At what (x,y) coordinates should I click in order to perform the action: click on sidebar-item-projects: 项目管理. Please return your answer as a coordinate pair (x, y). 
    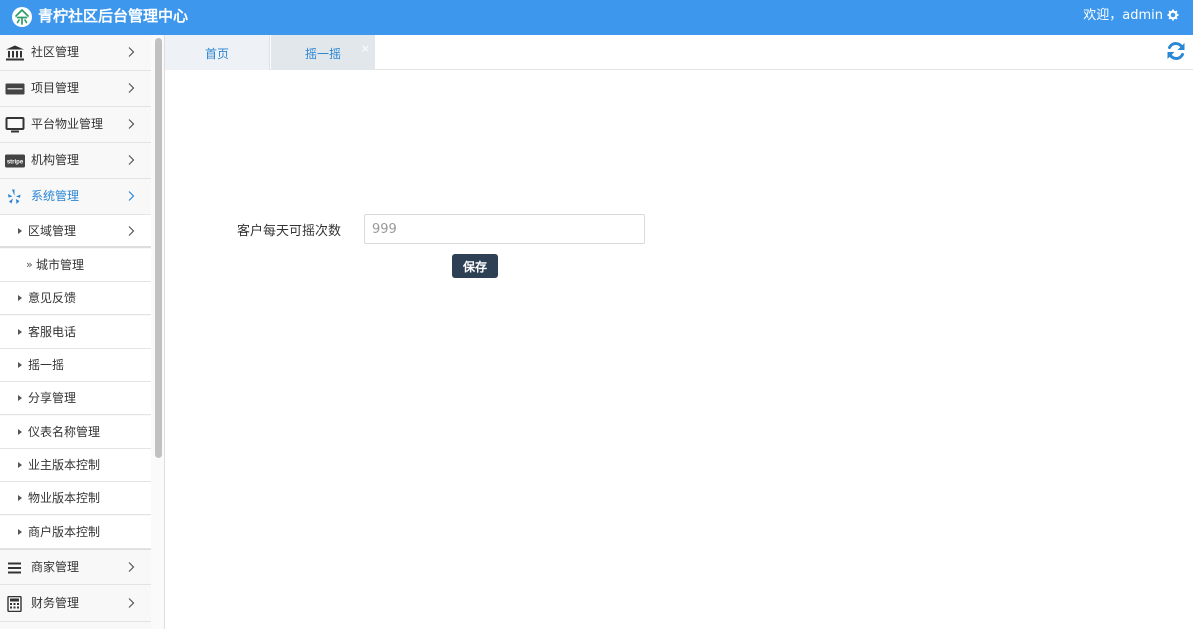
    Looking at the image, I should click on (75, 89).